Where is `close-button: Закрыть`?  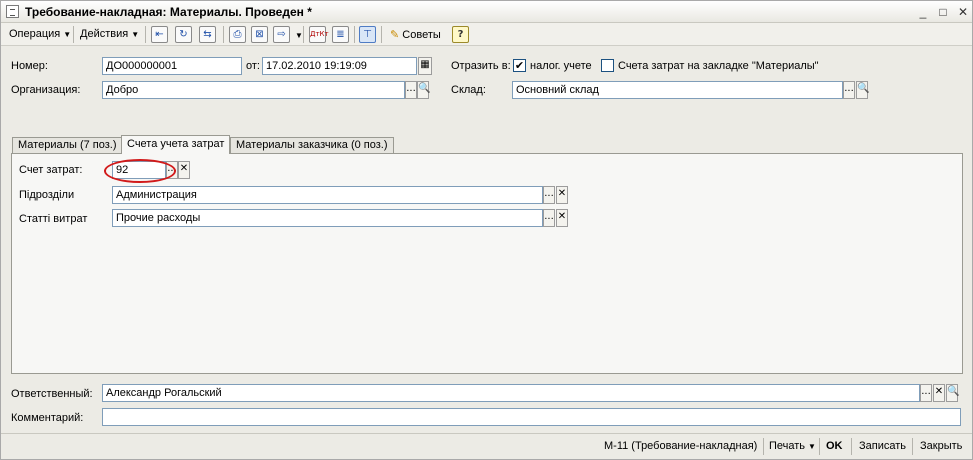
close-button: Закрыть is located at coordinates (941, 446).